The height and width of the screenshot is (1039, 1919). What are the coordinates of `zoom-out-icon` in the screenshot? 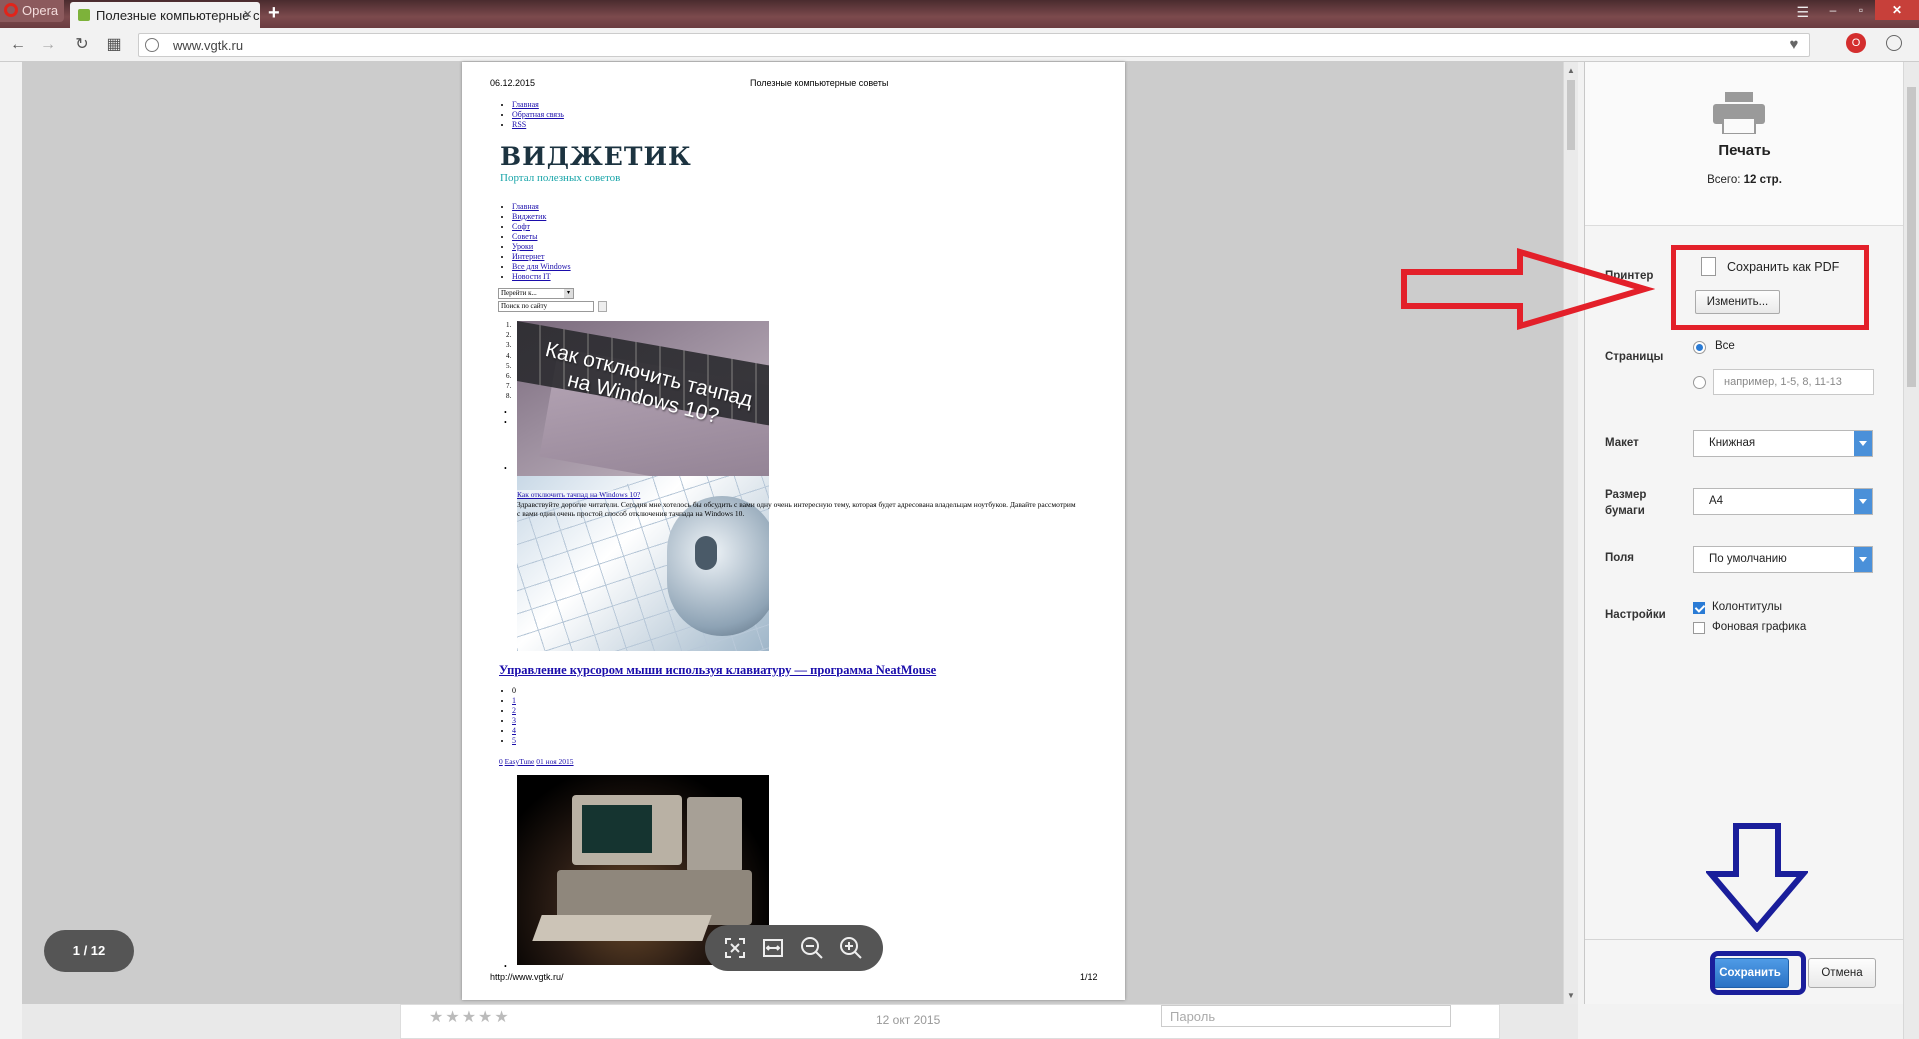 It's located at (812, 948).